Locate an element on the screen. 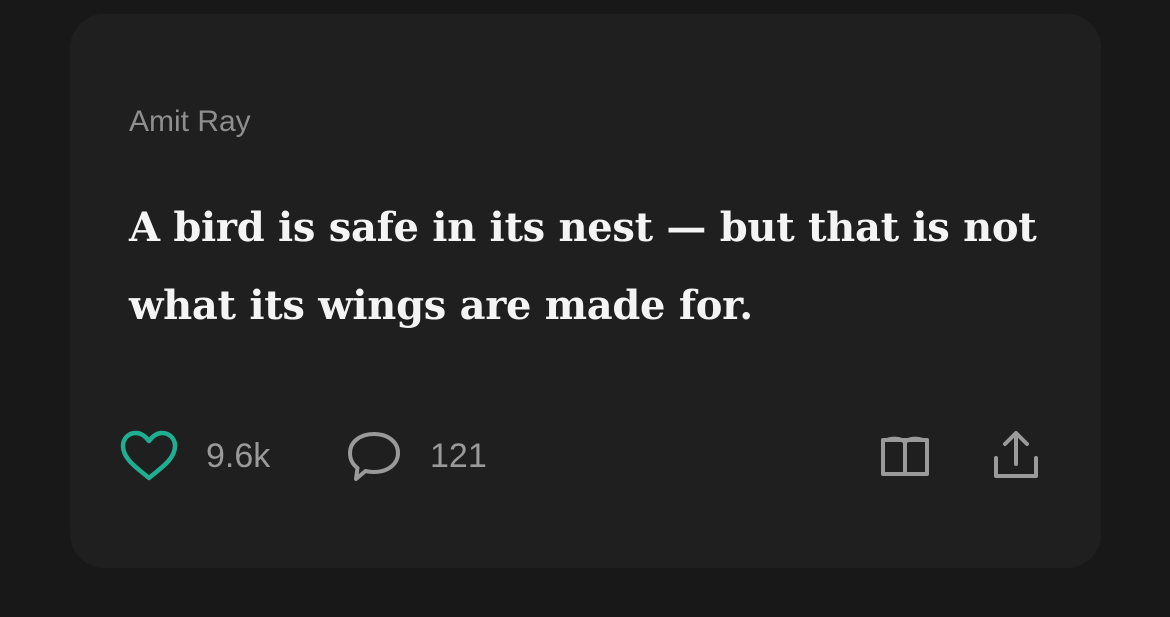 The image size is (1170, 617). action-bar: 9.6k 121 is located at coordinates (588, 456).